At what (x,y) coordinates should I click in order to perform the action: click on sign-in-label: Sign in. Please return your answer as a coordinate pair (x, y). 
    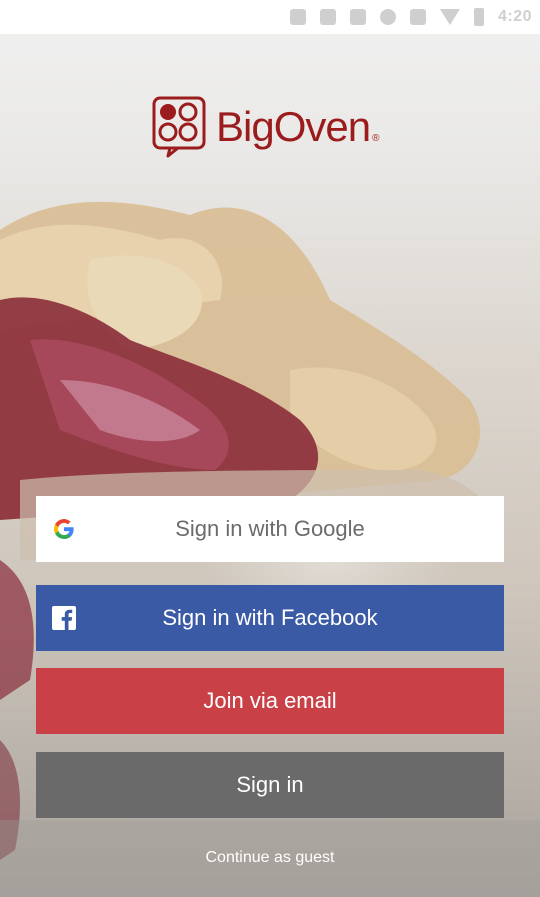
    Looking at the image, I should click on (270, 784).